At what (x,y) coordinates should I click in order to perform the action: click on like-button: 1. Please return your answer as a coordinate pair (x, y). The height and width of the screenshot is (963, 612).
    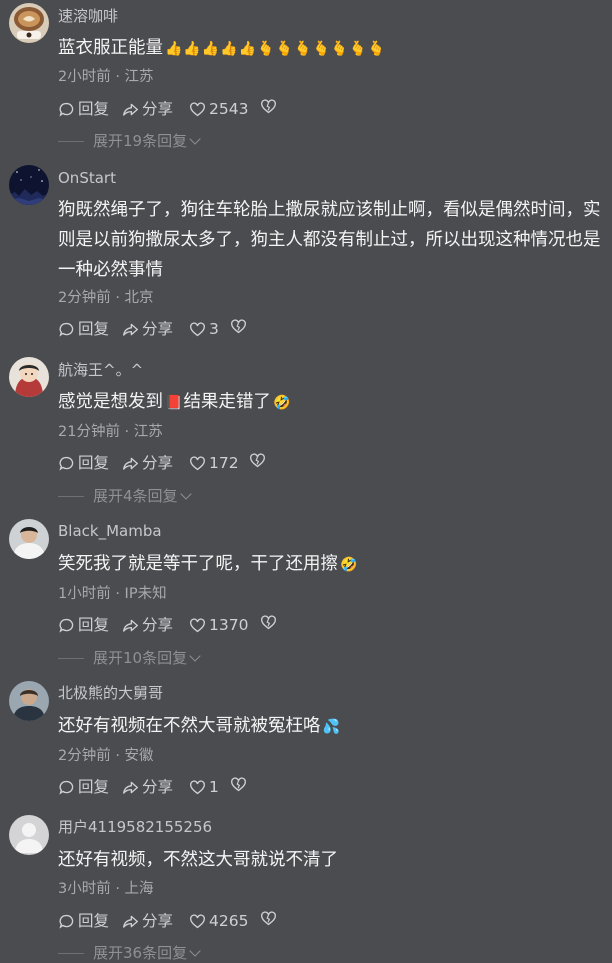
    Looking at the image, I should click on (204, 787).